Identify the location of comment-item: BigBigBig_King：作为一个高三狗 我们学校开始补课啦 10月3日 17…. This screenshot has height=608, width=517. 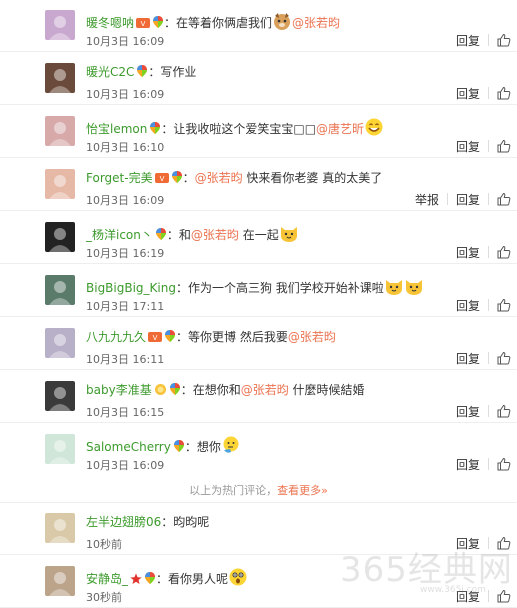
(258, 291).